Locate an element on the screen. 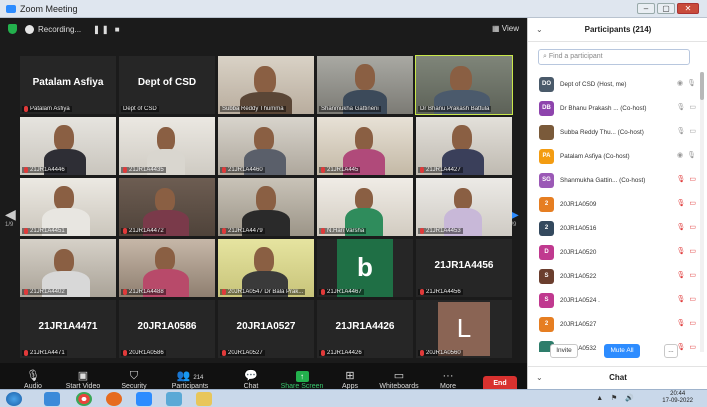  participant-row: SG Shanmukha Gattin... (Co-host) 🎙 ▭ is located at coordinates (614, 180).